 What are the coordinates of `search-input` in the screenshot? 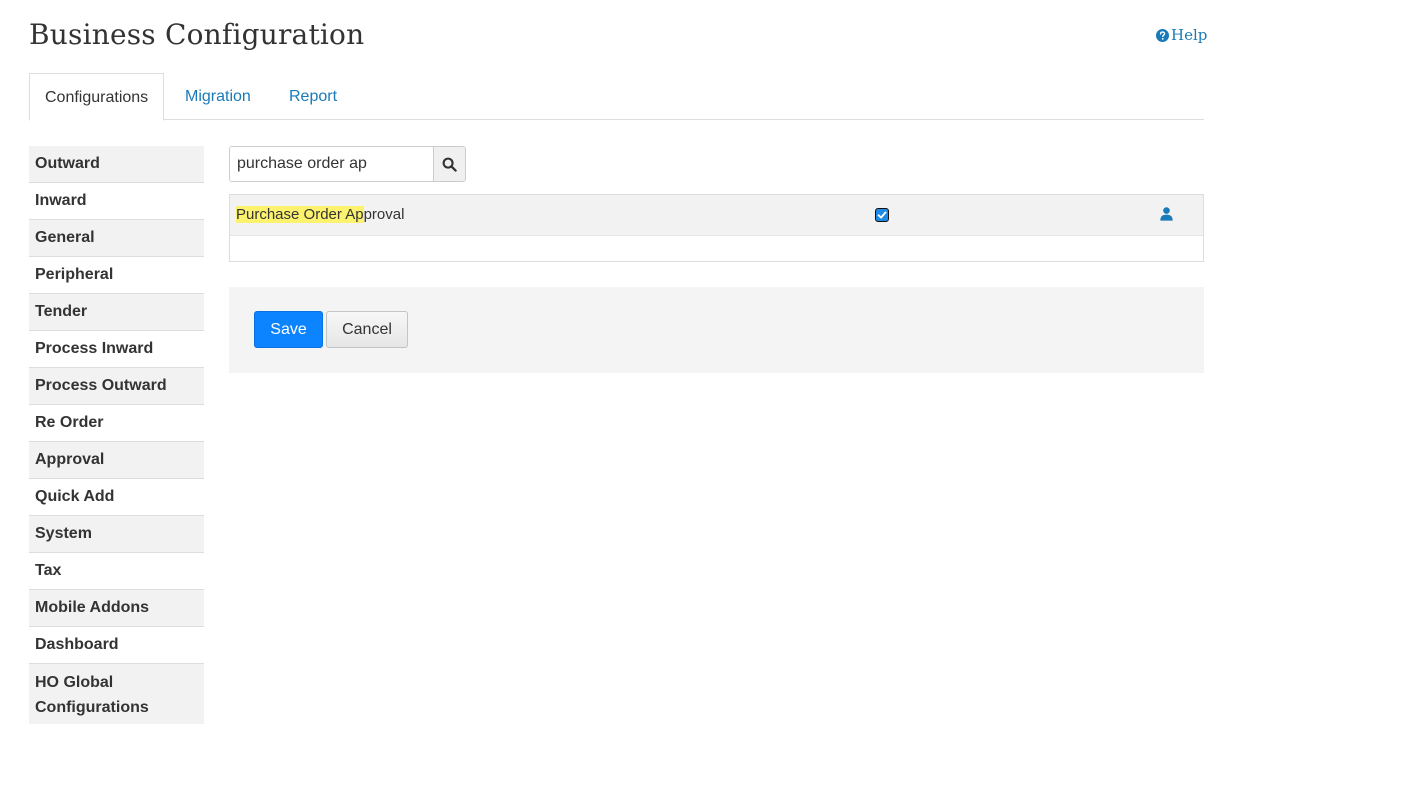 It's located at (331, 164).